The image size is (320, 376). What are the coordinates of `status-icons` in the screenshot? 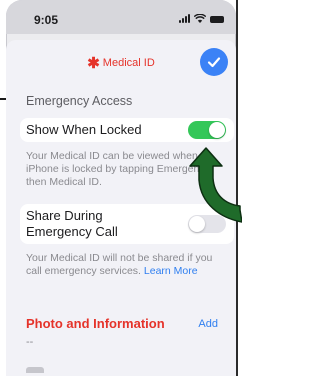 It's located at (201, 18).